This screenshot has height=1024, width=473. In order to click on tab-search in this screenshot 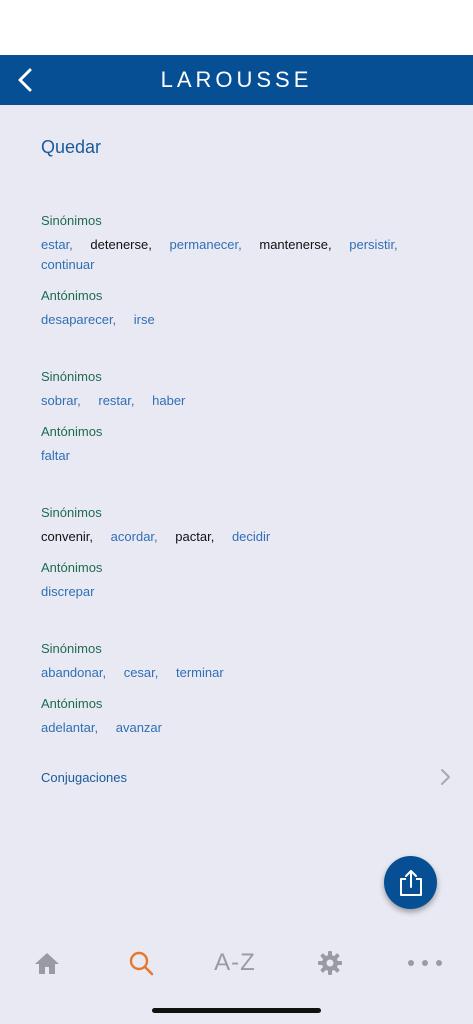, I will do `click(141, 962)`.